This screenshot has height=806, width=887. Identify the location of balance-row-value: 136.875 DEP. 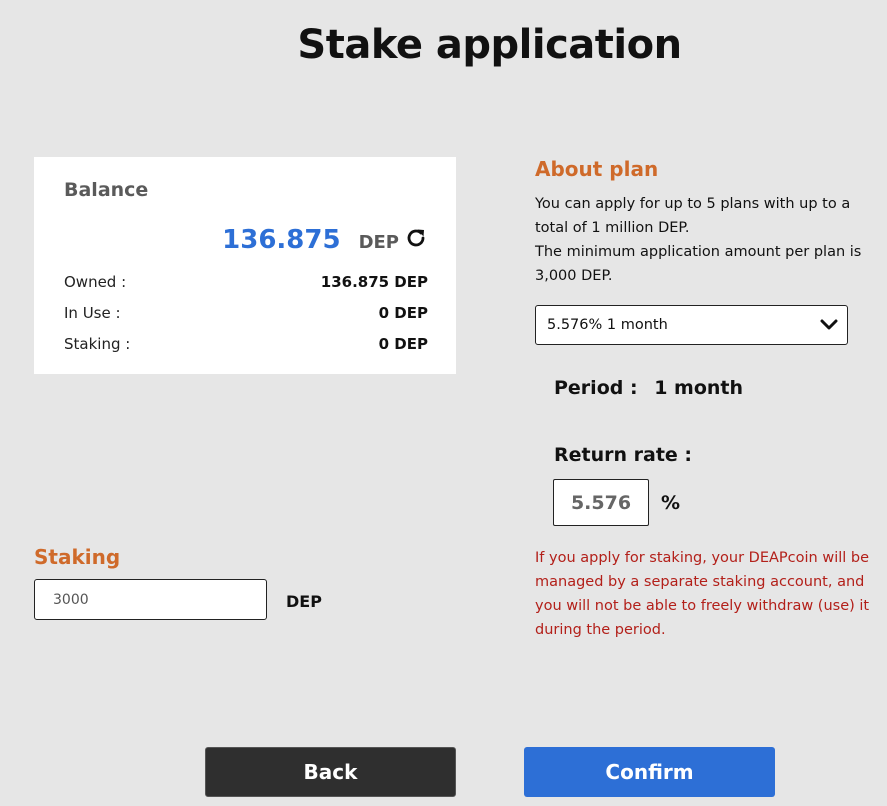
(374, 282).